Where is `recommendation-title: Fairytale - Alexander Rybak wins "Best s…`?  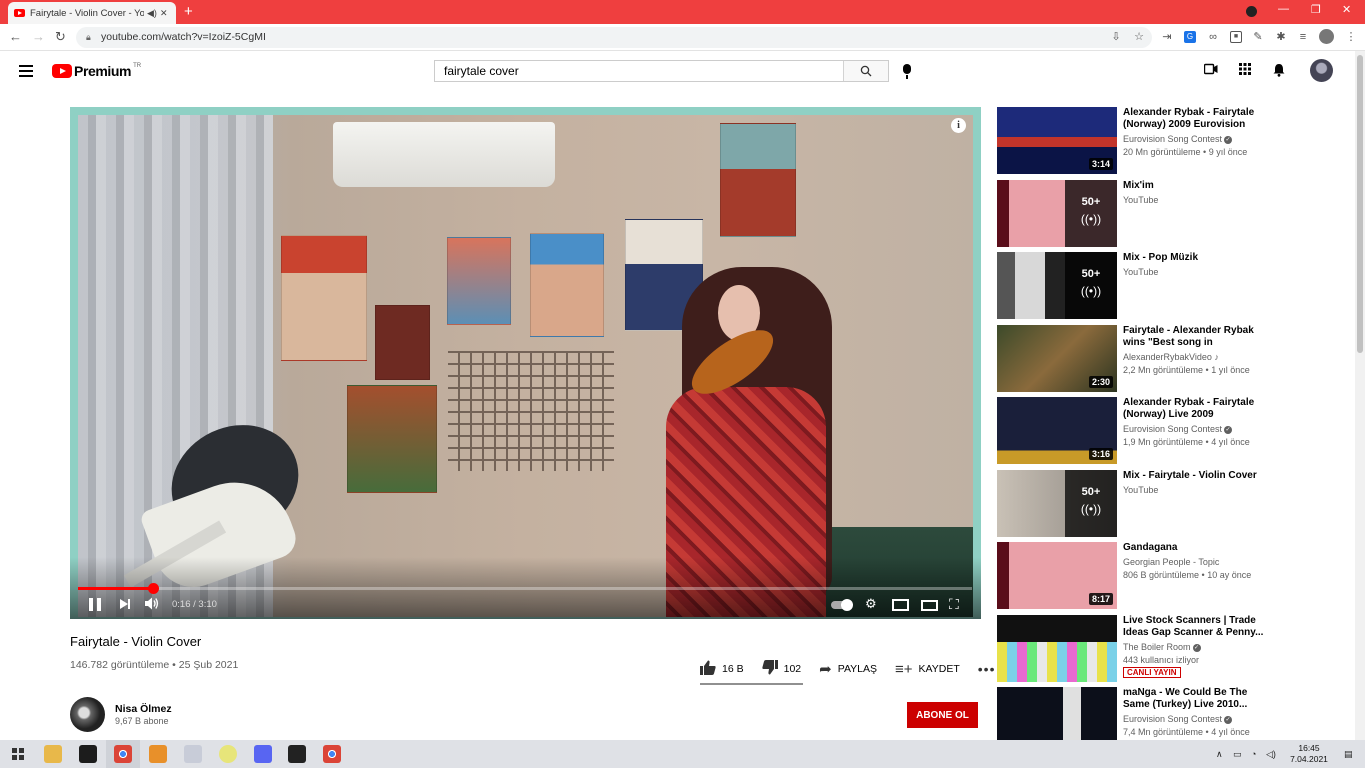
recommendation-title: Fairytale - Alexander Rybak wins "Best s… is located at coordinates (1197, 337).